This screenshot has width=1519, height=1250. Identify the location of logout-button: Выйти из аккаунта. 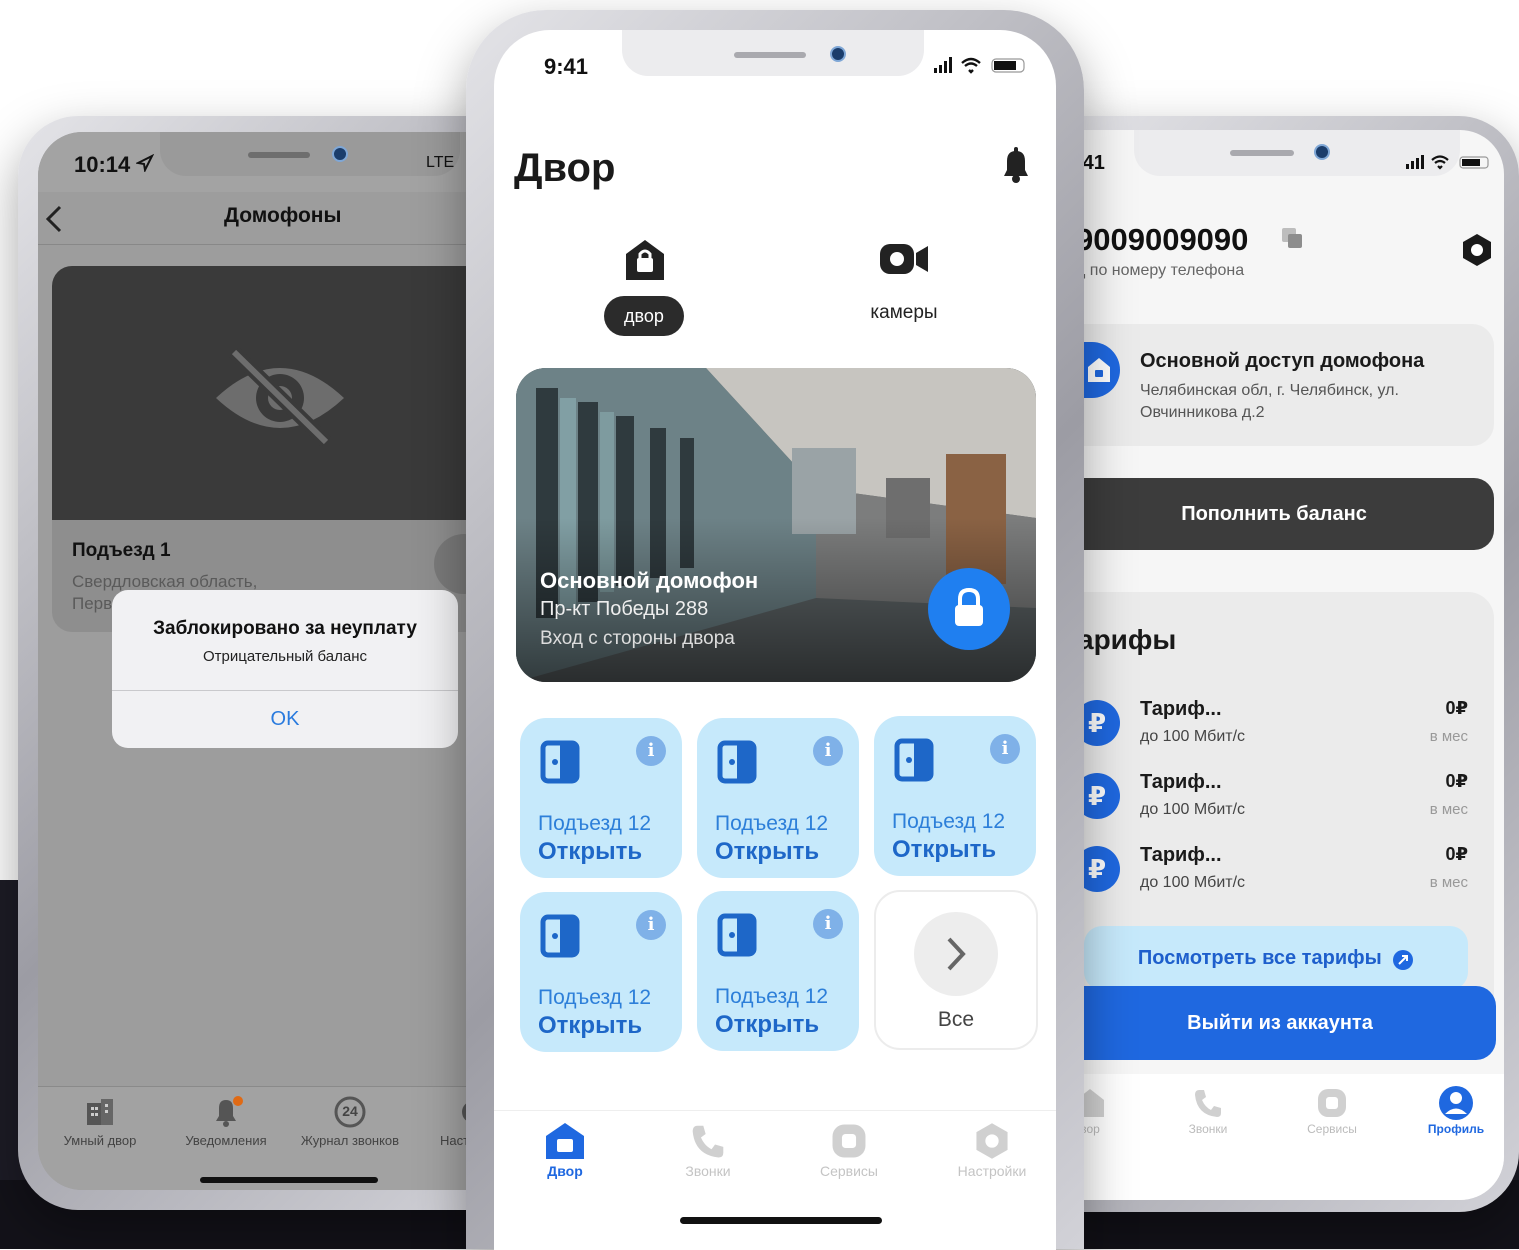
(1285, 1023).